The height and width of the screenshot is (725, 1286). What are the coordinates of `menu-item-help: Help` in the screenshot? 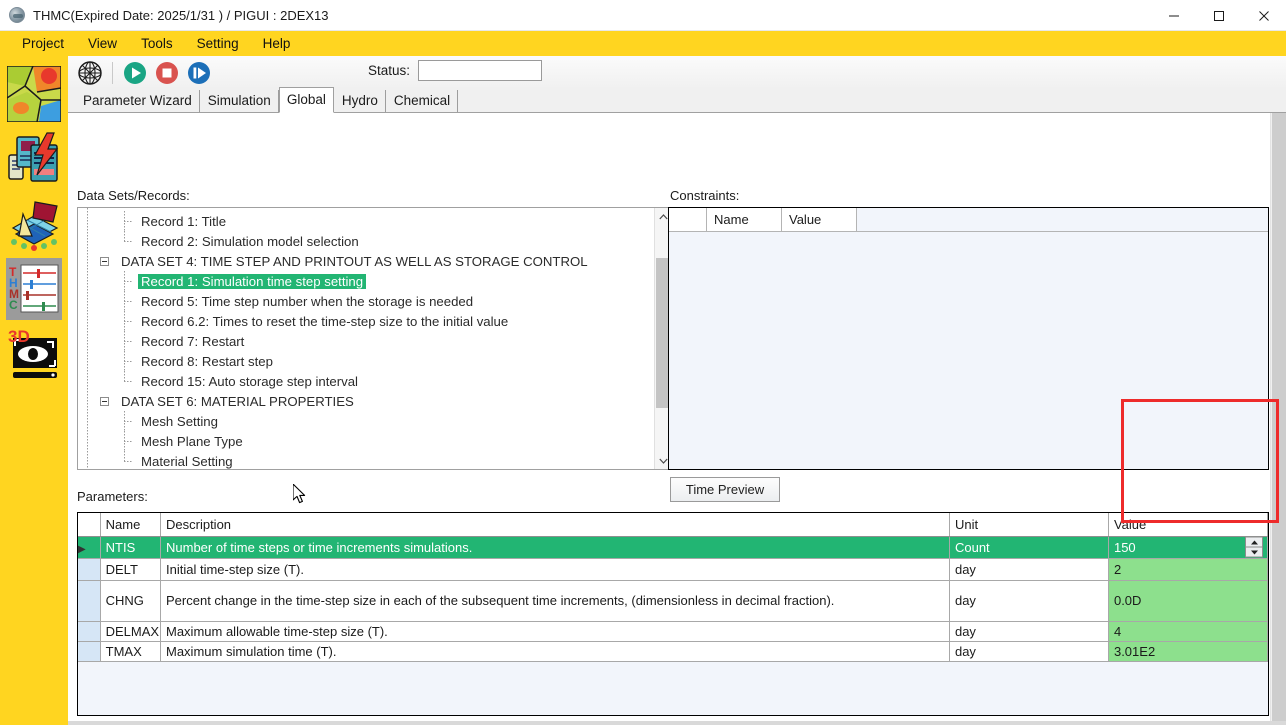 It's located at (277, 43).